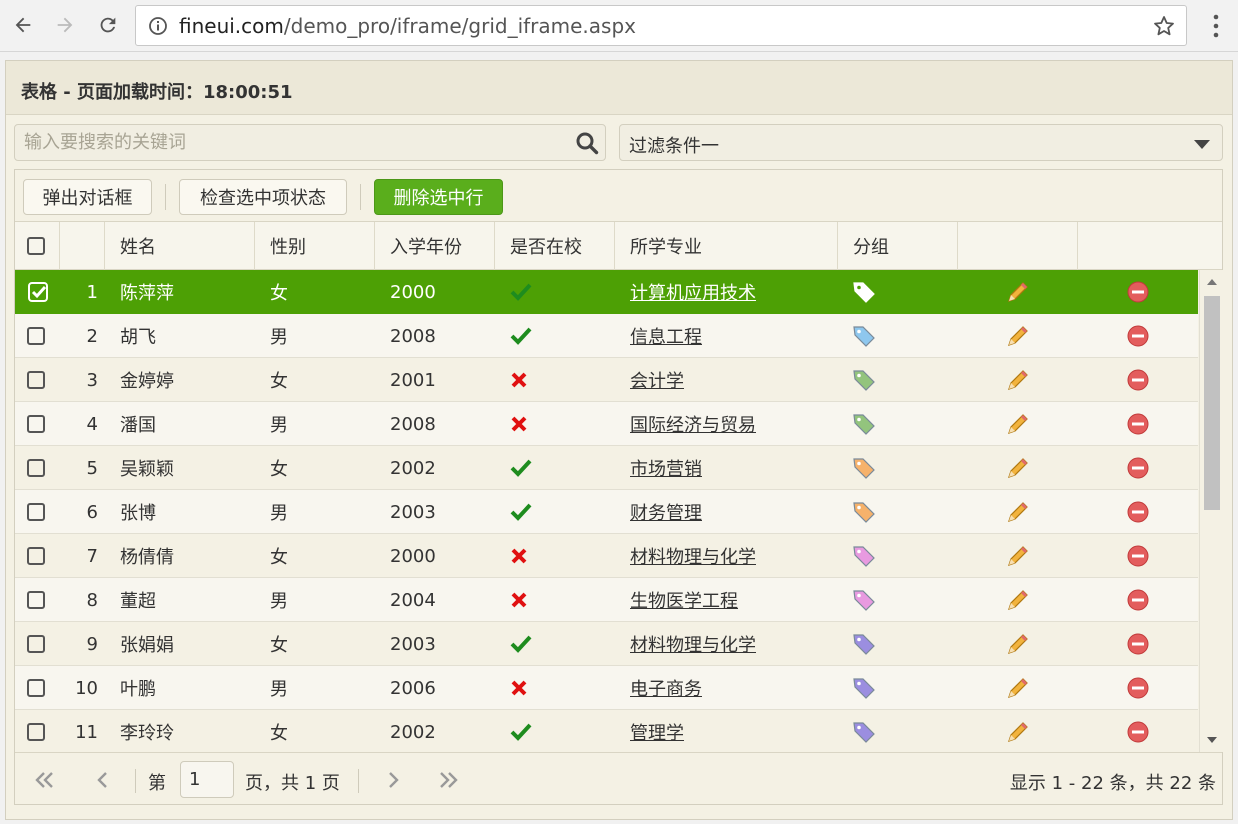 The image size is (1238, 824). Describe the element at coordinates (730, 380) in the screenshot. I see `major-link: 会计学` at that location.